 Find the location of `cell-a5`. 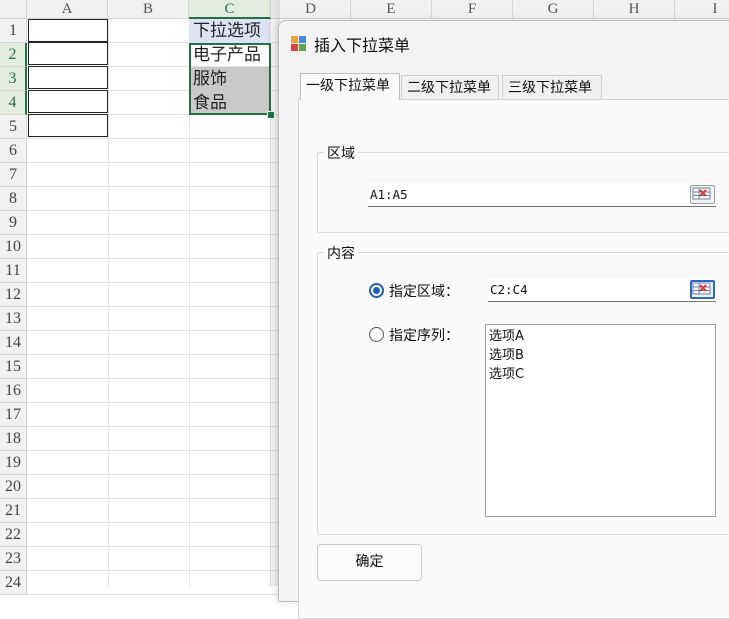

cell-a5 is located at coordinates (68, 125).